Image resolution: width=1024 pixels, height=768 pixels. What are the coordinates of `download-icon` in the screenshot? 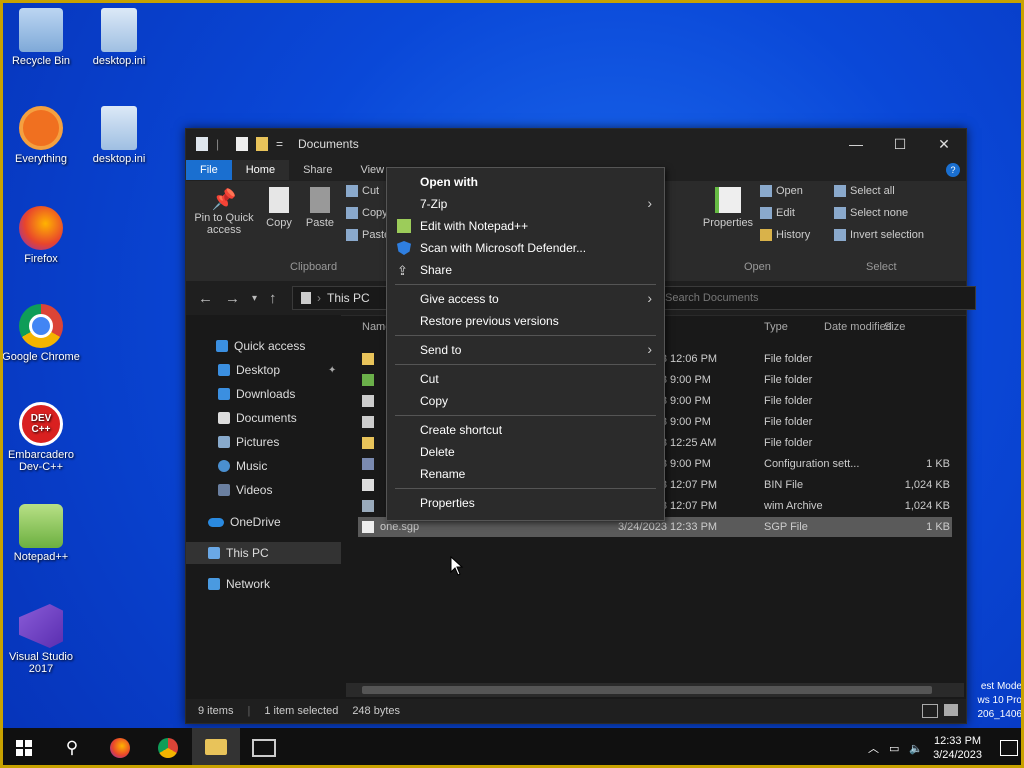 It's located at (224, 394).